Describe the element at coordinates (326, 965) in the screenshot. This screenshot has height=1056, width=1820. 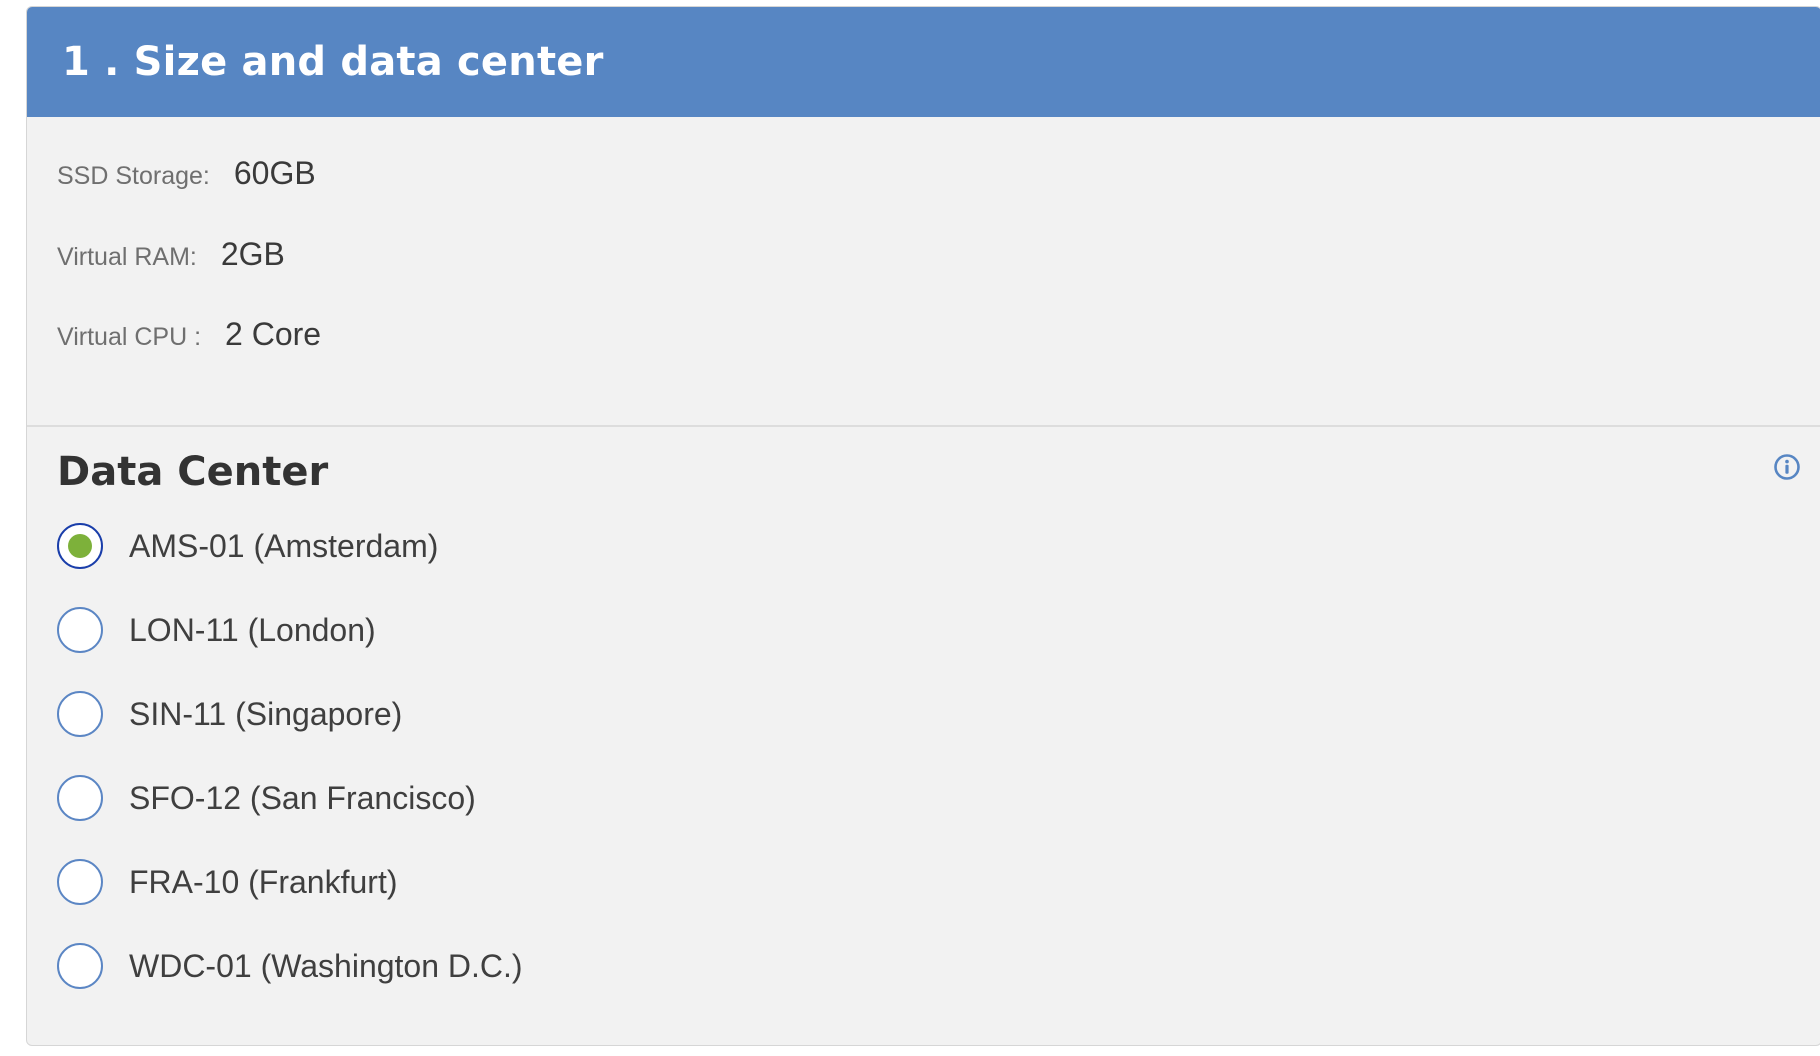
I see `data-center-option-label: WDC-01 (Washington D.C.)` at that location.